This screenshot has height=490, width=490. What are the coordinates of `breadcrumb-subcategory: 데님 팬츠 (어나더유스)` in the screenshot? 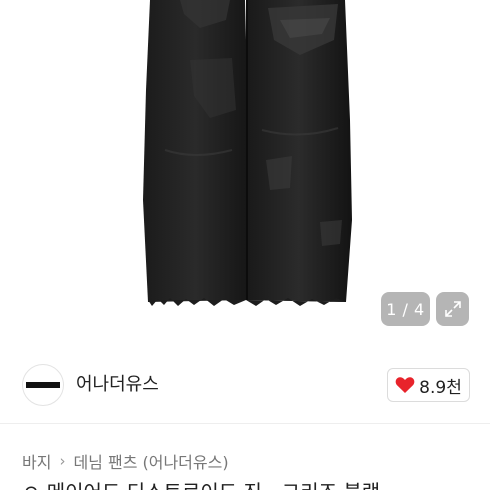 It's located at (150, 461).